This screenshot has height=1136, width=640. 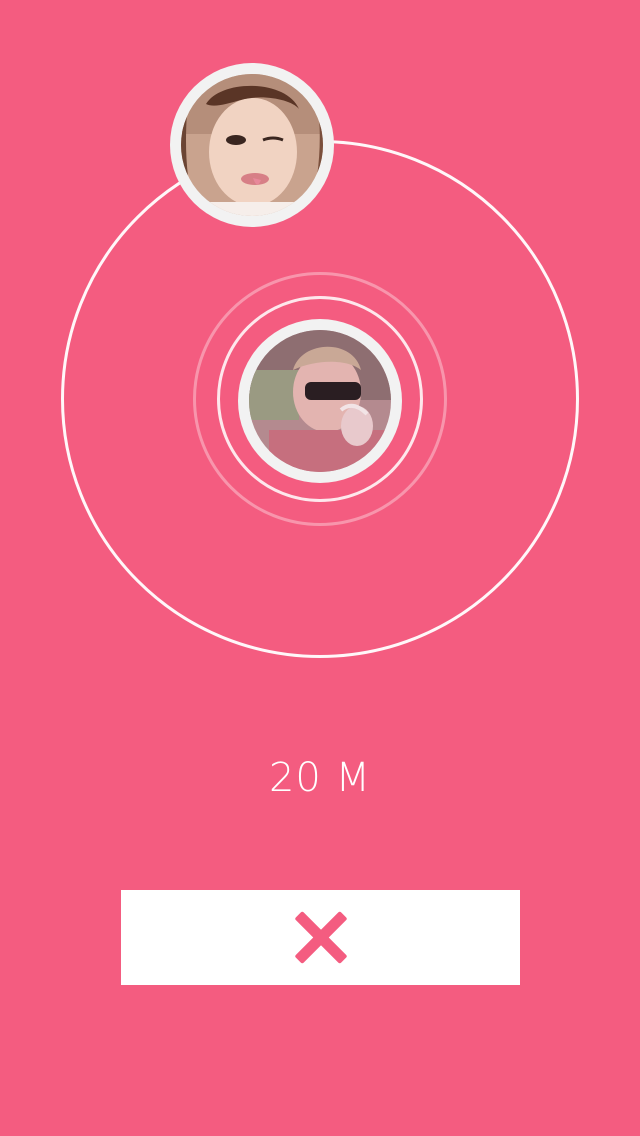 I want to click on match-photo, so click(x=252, y=145).